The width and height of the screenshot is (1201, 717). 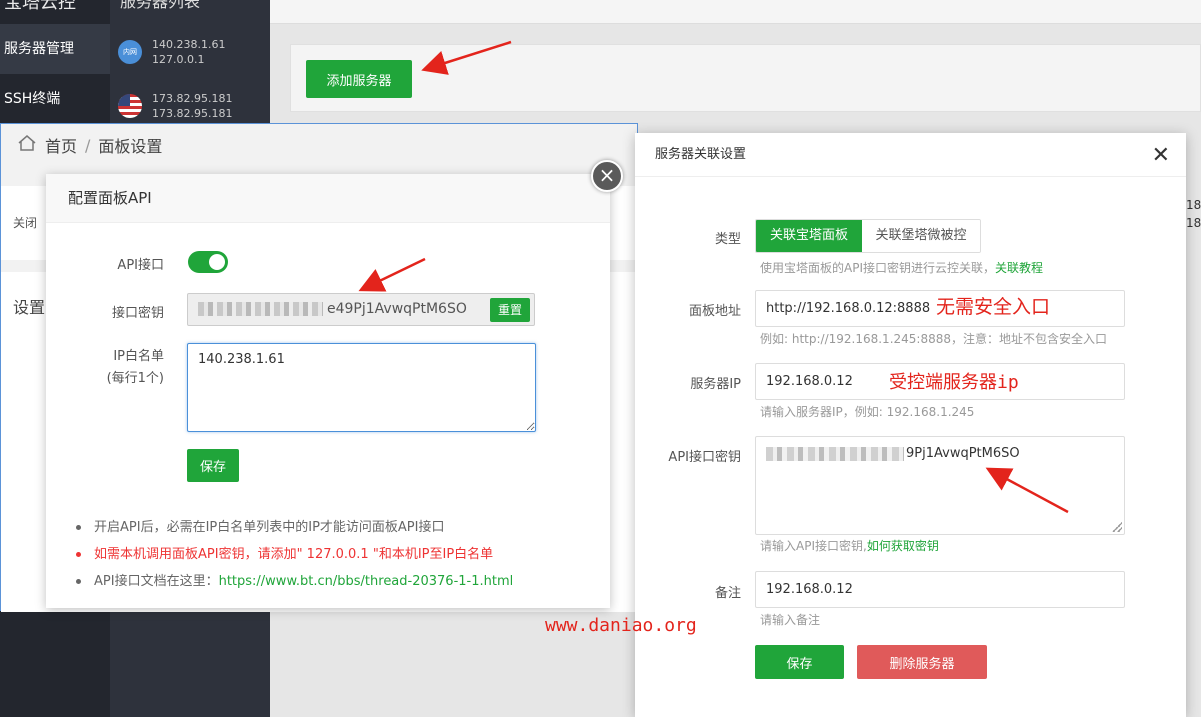 I want to click on close-icon: ✕, so click(x=1161, y=155).